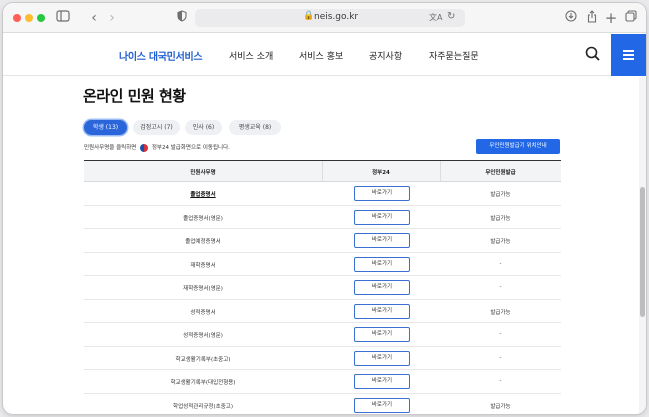  What do you see at coordinates (255, 127) in the screenshot?
I see `tab-lifelong-education: 평생교육 (8)` at bounding box center [255, 127].